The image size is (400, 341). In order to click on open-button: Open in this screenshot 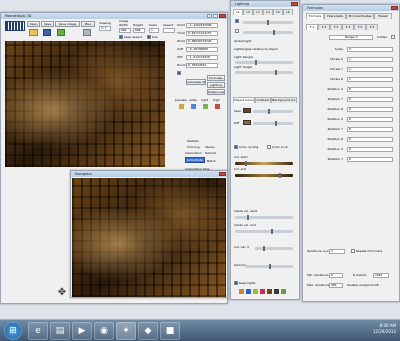, I will do `click(33, 24)`.